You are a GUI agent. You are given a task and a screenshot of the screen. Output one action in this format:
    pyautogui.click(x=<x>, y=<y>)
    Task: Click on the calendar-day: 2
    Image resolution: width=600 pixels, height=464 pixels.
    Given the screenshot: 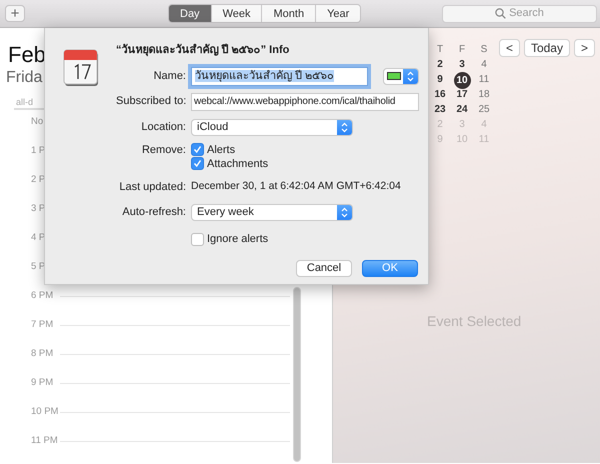 What is the action you would take?
    pyautogui.click(x=440, y=64)
    